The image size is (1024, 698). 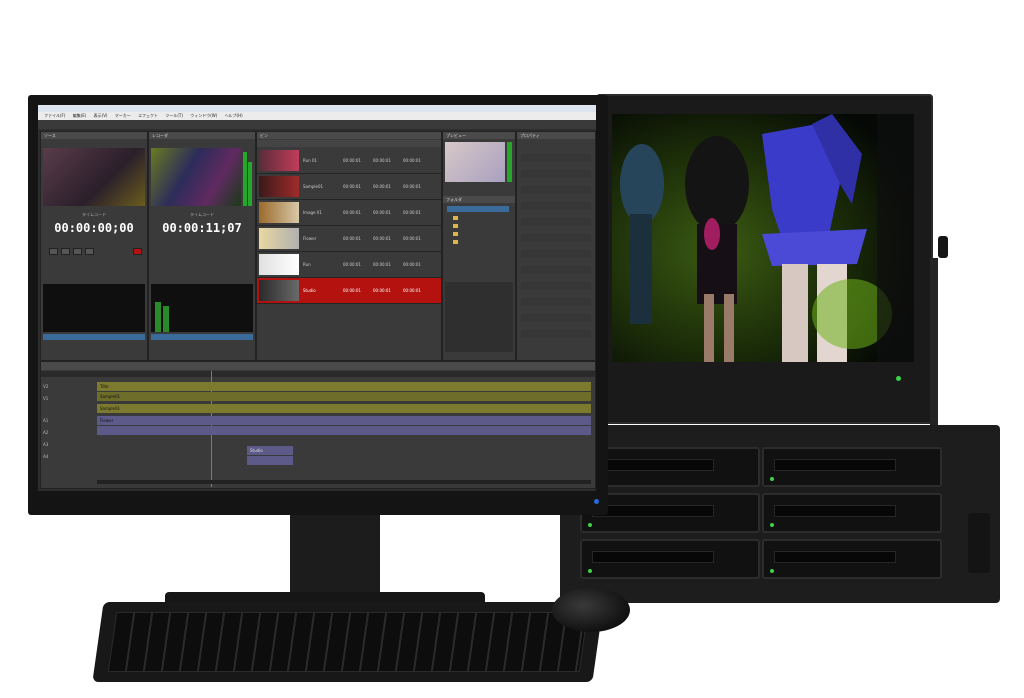 I want to click on menu-help: ヘルプ(H), so click(x=234, y=116).